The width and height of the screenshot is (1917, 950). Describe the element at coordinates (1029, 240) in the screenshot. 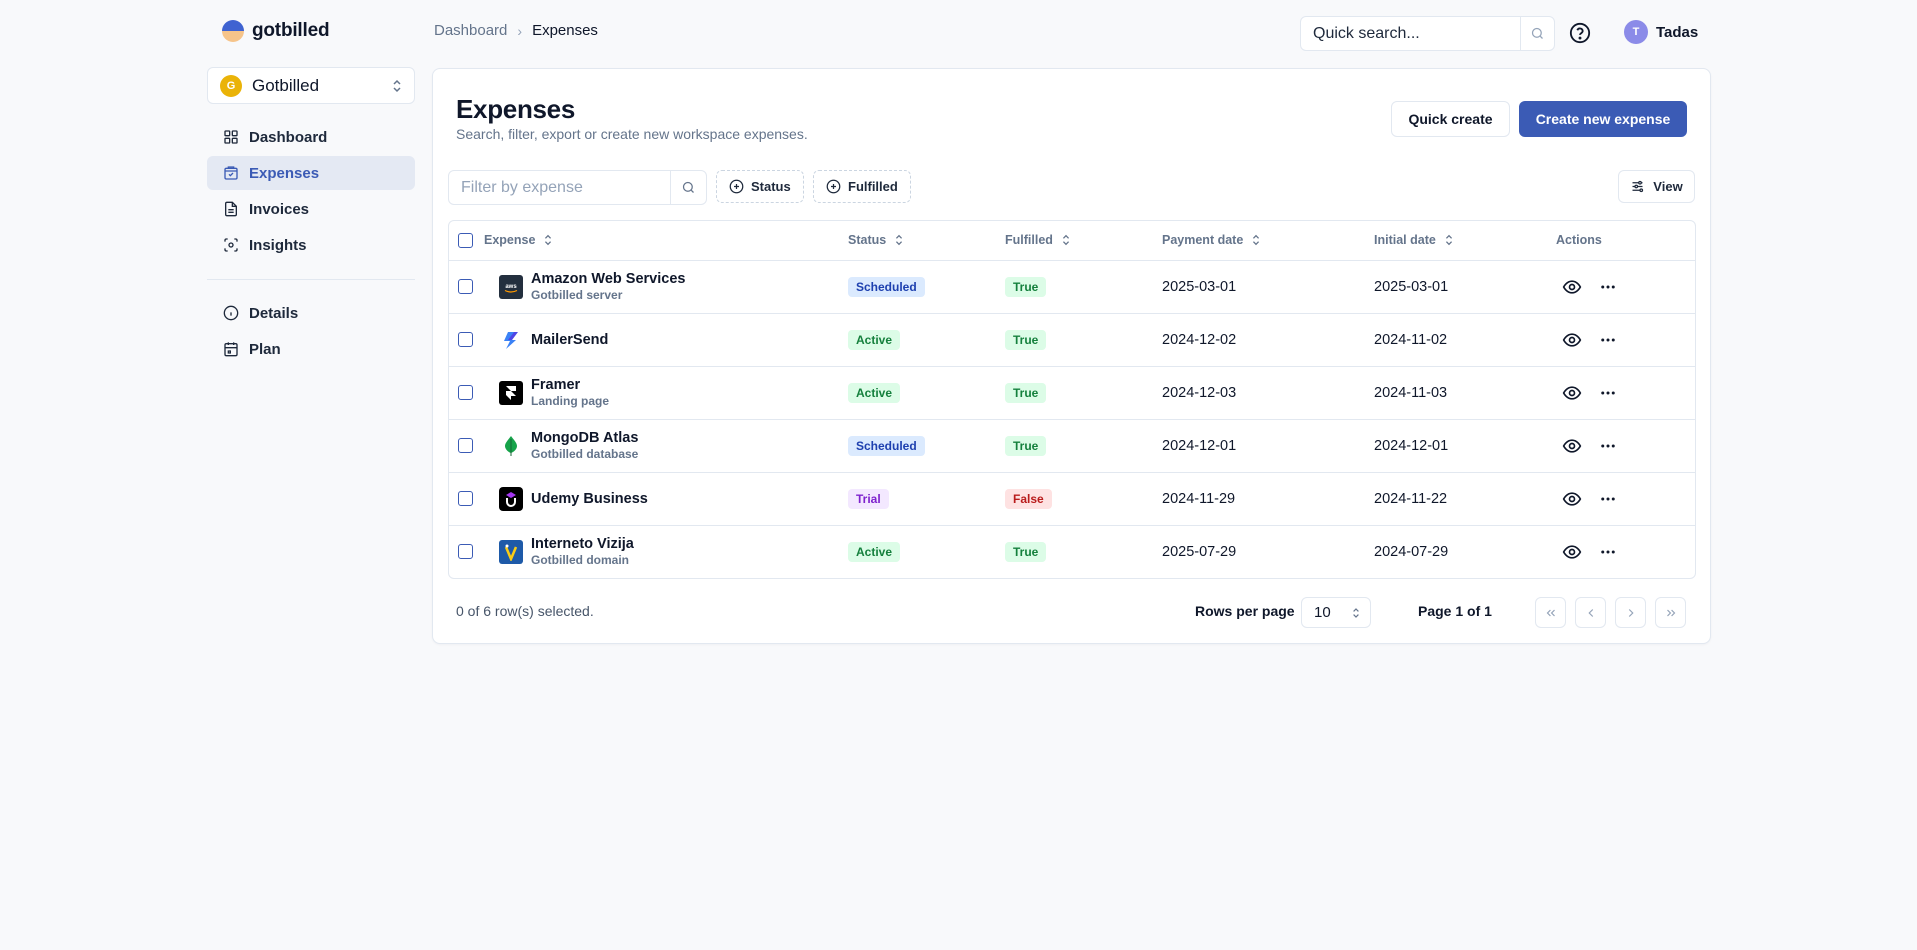

I see `column-label: Fulfilled` at that location.